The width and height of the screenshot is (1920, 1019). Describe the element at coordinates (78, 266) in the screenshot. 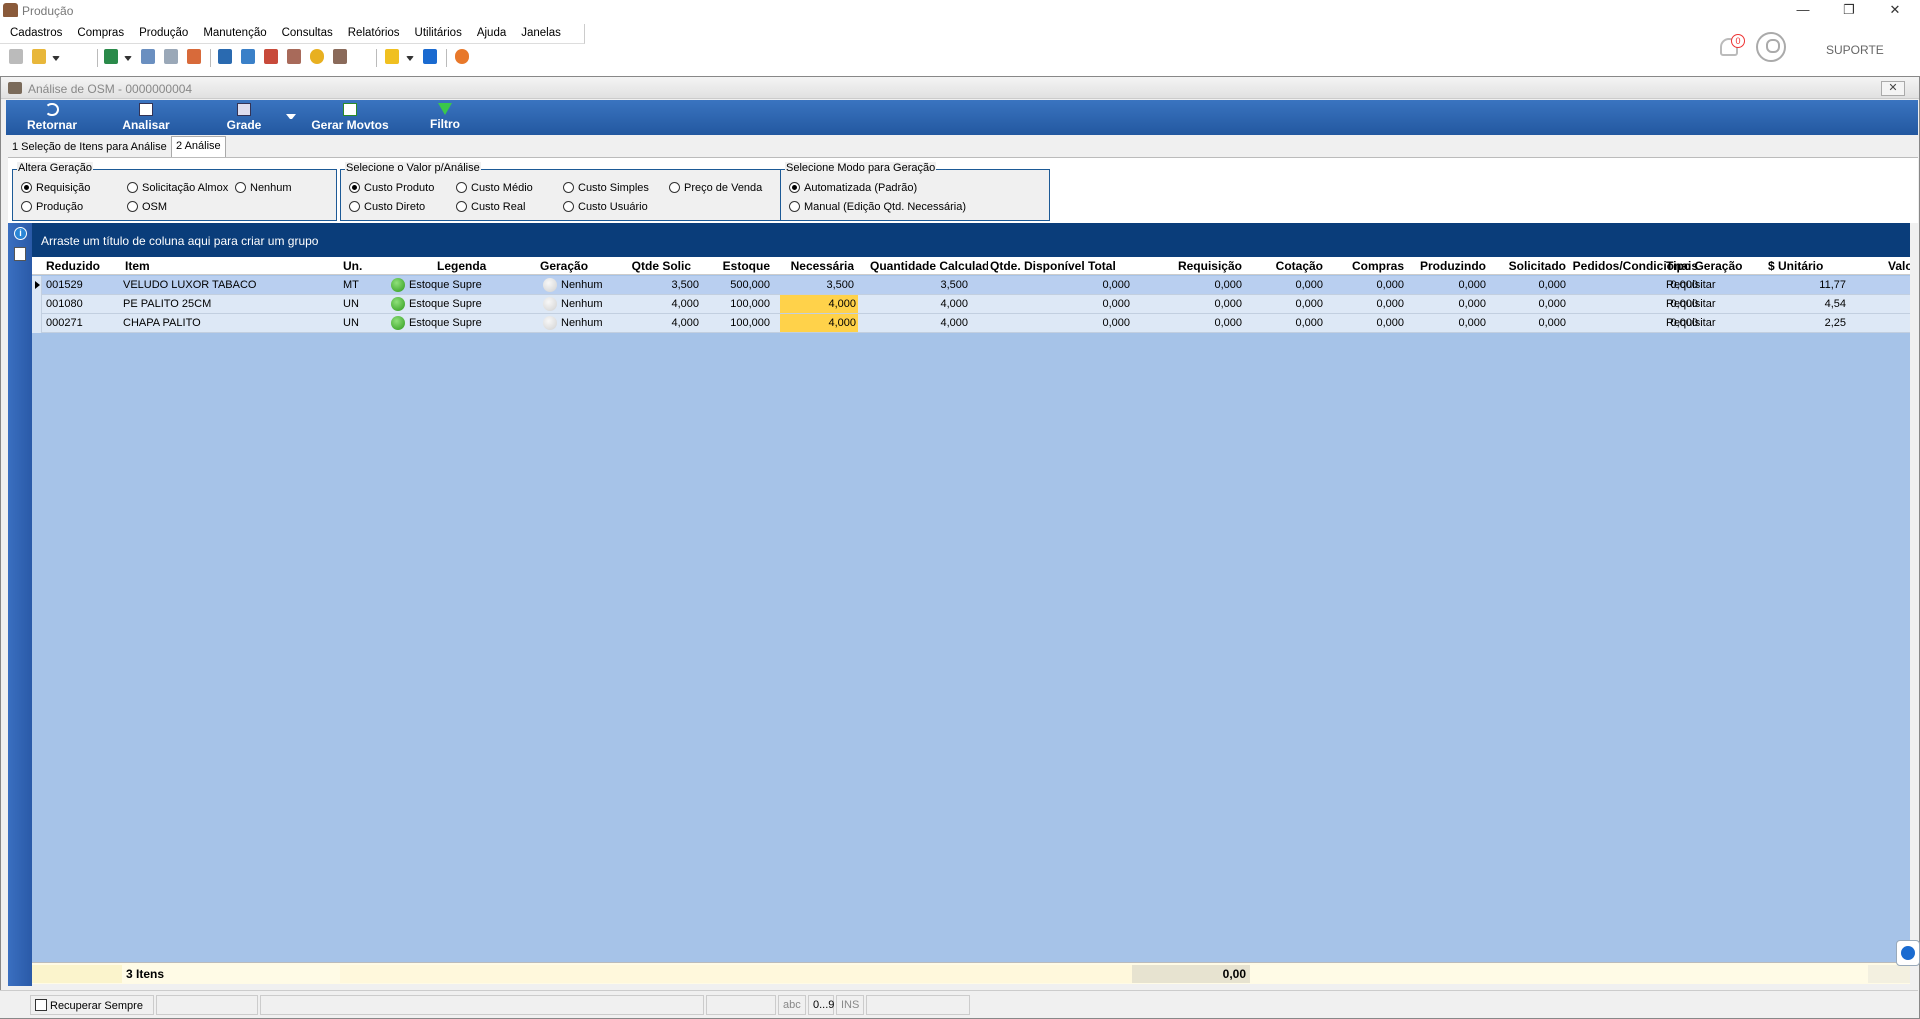

I see `col-reduzido: Reduzido` at that location.